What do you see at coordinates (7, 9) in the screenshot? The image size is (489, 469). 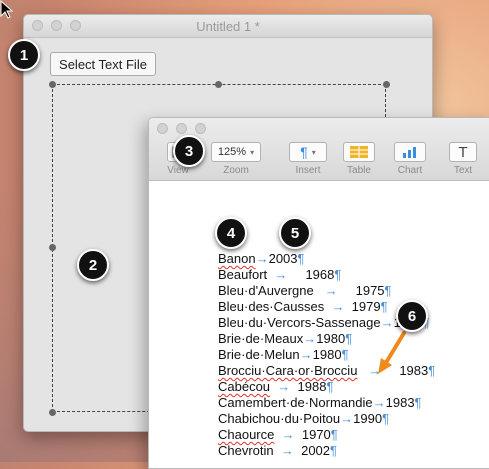 I see `mouse-cursor-icon` at bounding box center [7, 9].